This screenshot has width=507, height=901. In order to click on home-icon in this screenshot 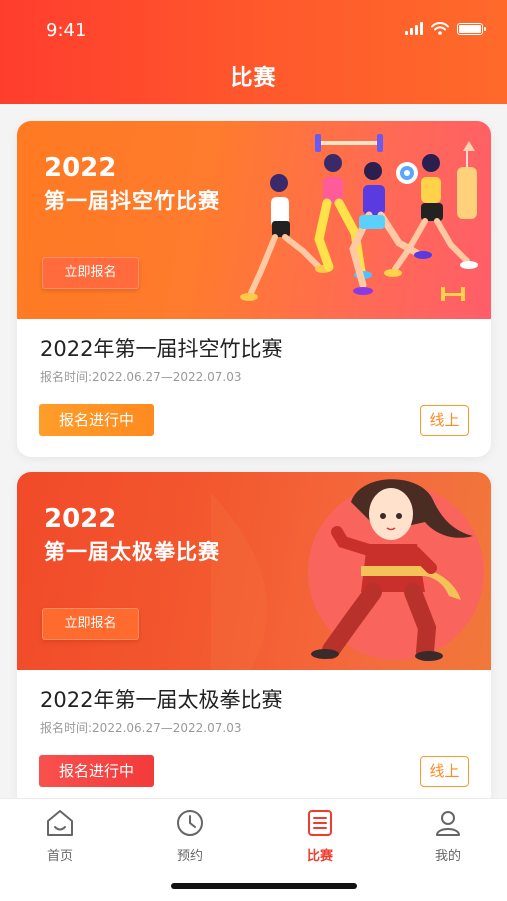, I will do `click(60, 823)`.